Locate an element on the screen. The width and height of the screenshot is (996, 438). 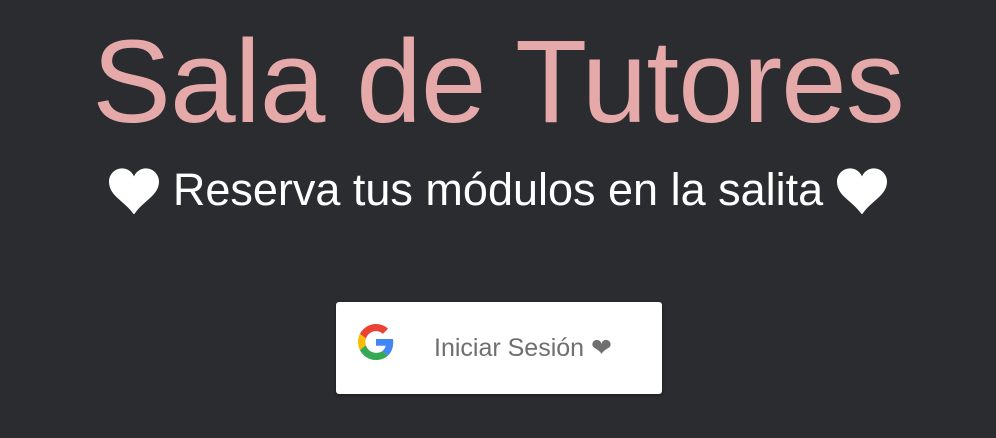
page-subtitle: Reserva tus módulos en la salita is located at coordinates (498, 189).